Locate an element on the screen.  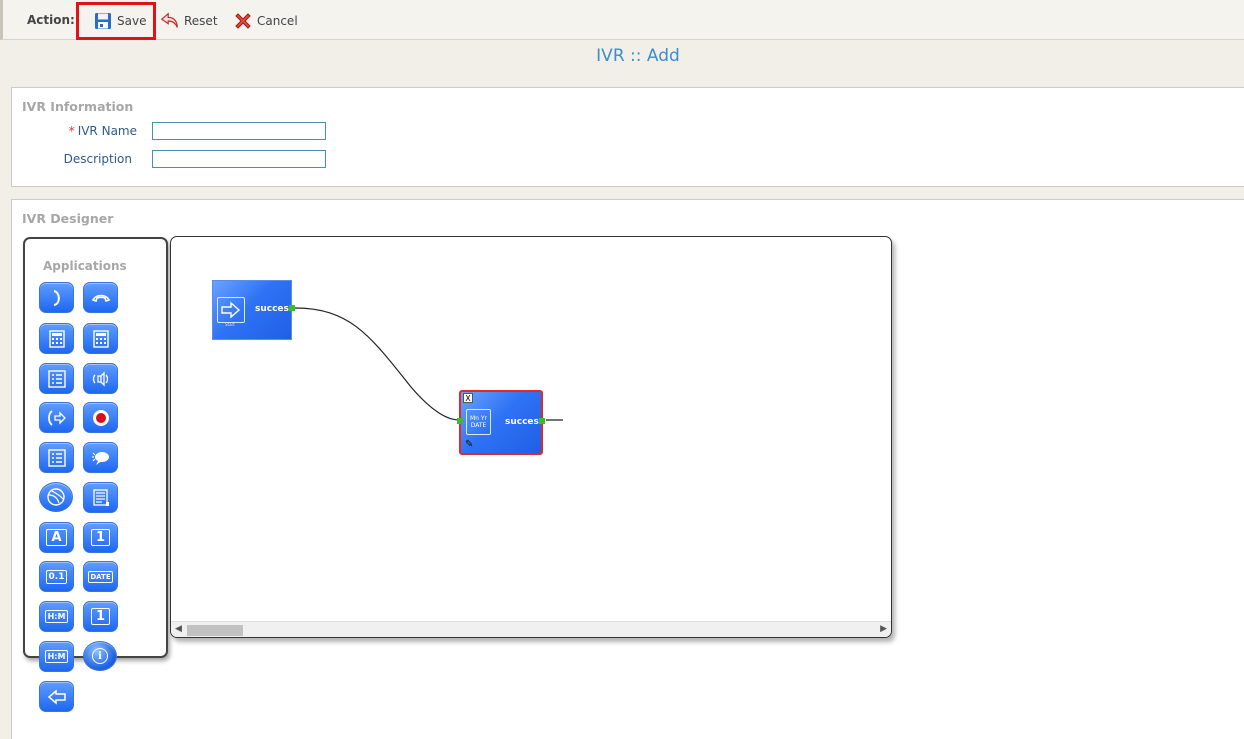
scroll-right-arrow-icon: ▶ is located at coordinates (883, 629).